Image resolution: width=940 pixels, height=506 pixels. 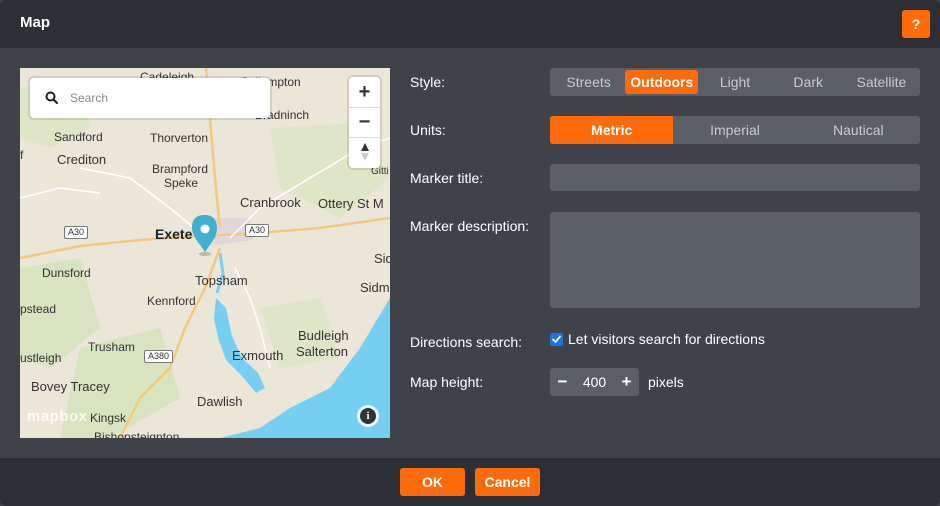 What do you see at coordinates (507, 482) in the screenshot?
I see `cancel-button: Cancel` at bounding box center [507, 482].